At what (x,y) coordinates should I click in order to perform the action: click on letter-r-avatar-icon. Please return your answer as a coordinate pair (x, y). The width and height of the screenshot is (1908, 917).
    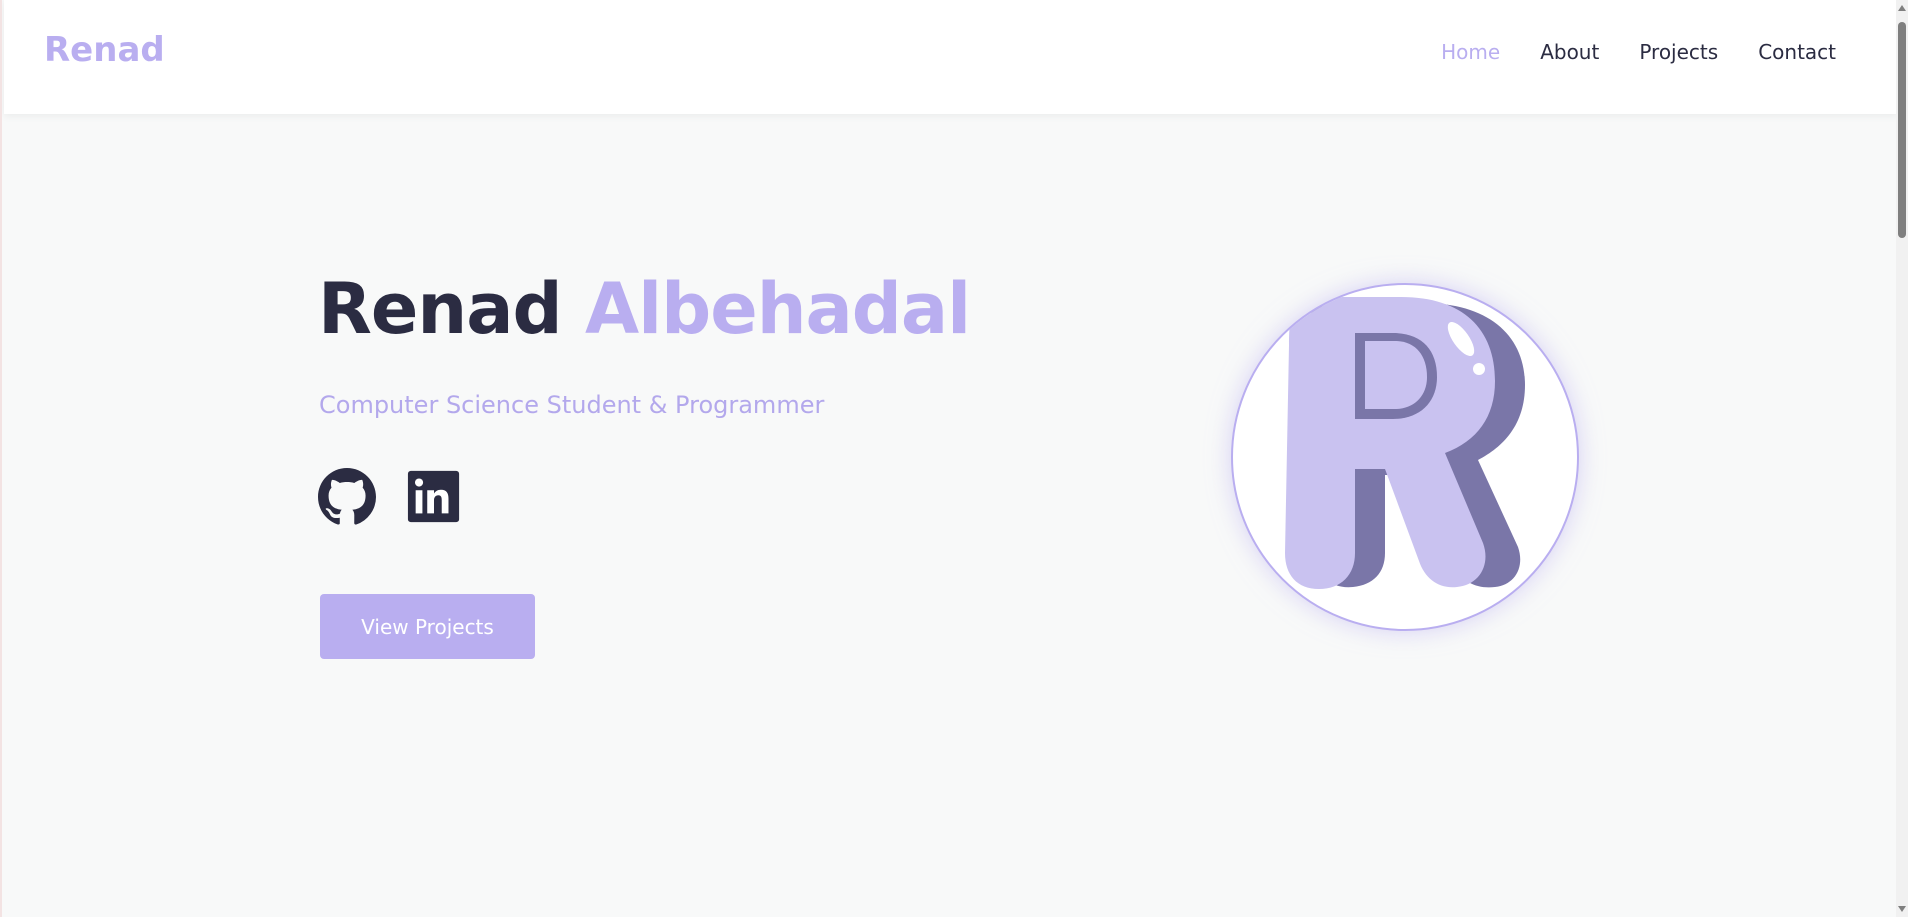
    Looking at the image, I should click on (1405, 443).